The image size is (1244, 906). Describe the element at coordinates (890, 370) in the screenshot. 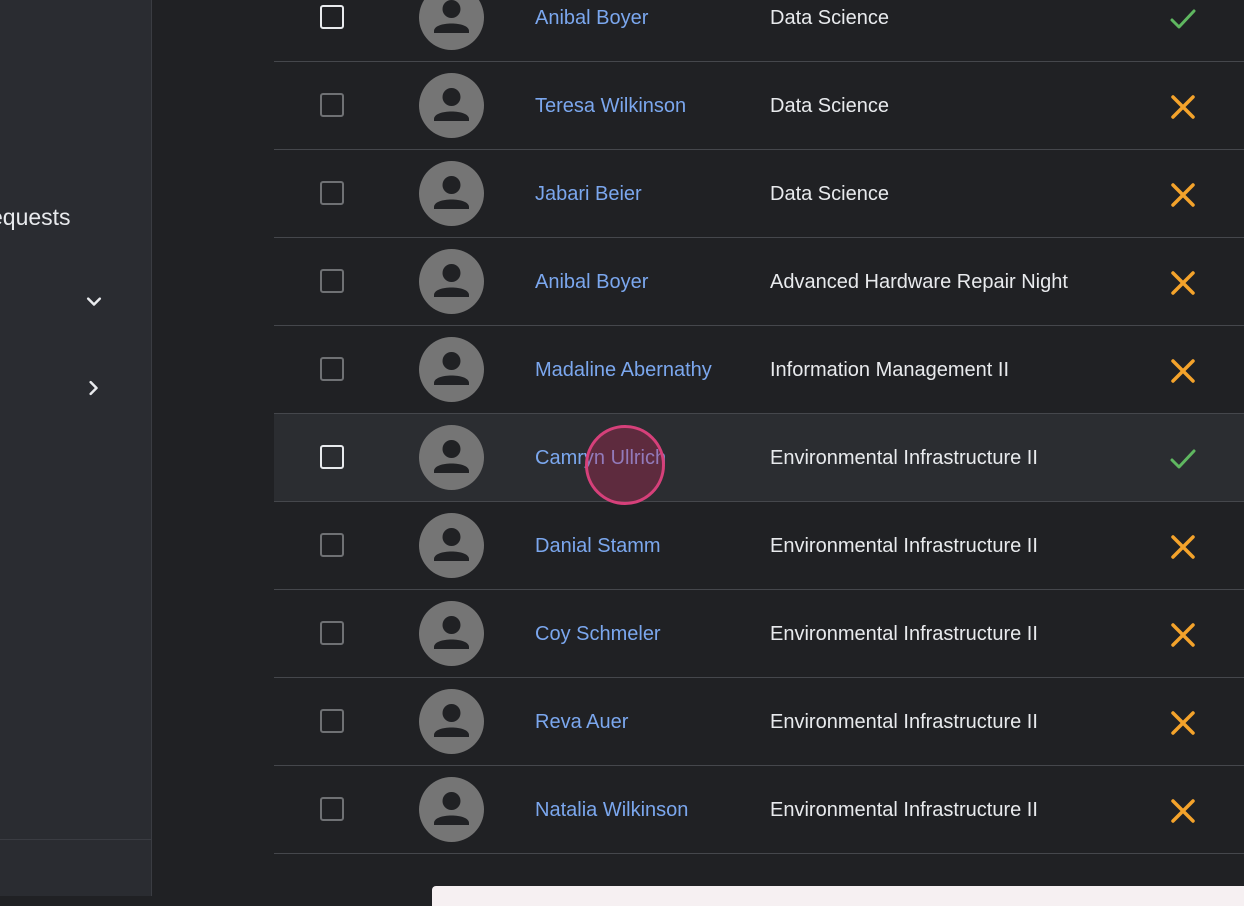

I see `department-label: Information Management II` at that location.